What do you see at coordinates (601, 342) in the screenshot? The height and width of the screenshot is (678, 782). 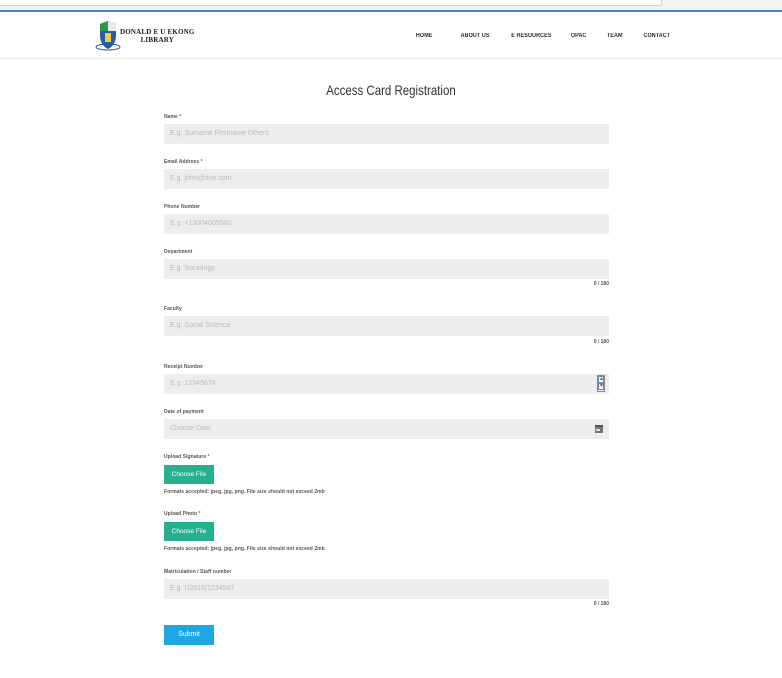 I see `faculty-char-counter: 0 / 180` at bounding box center [601, 342].